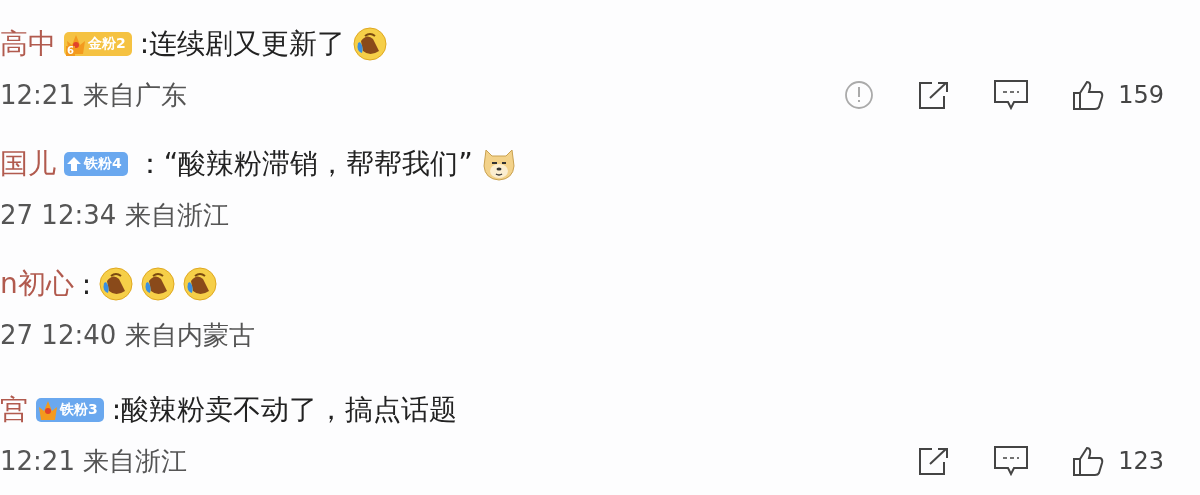 Image resolution: width=1200 pixels, height=495 pixels. I want to click on username: 高中, so click(28, 44).